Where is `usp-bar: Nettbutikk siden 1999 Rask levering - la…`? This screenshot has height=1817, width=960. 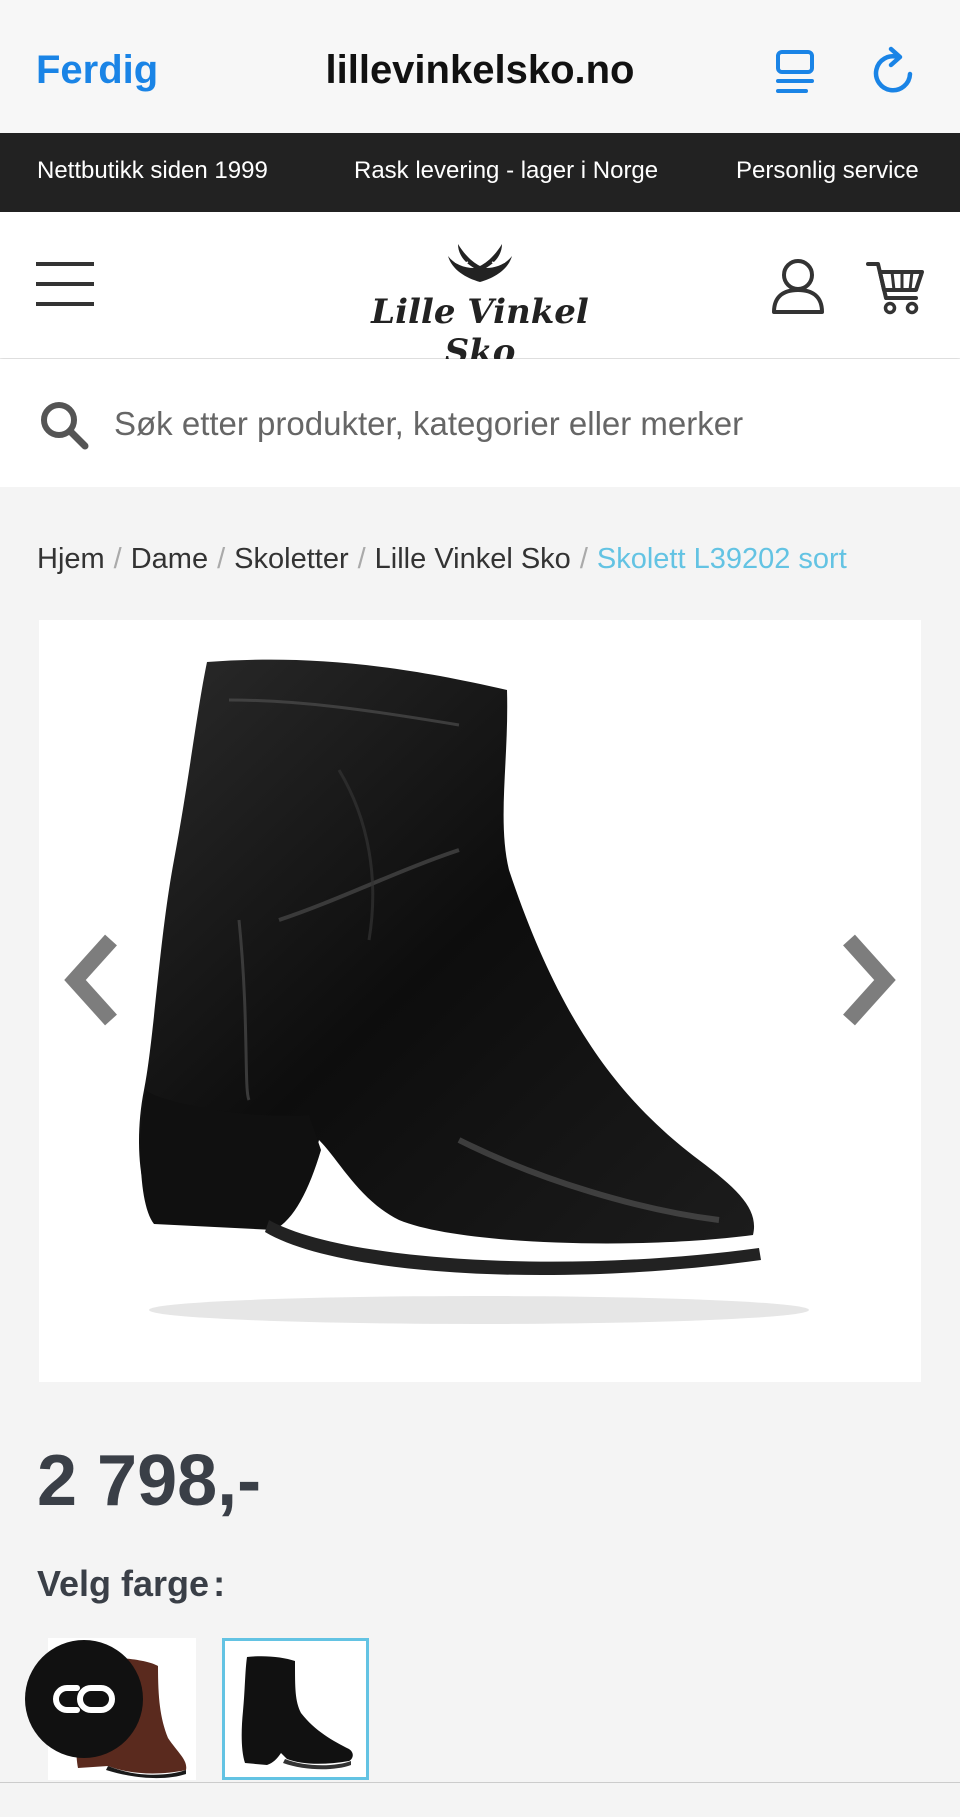 usp-bar: Nettbutikk siden 1999 Rask levering - la… is located at coordinates (480, 172).